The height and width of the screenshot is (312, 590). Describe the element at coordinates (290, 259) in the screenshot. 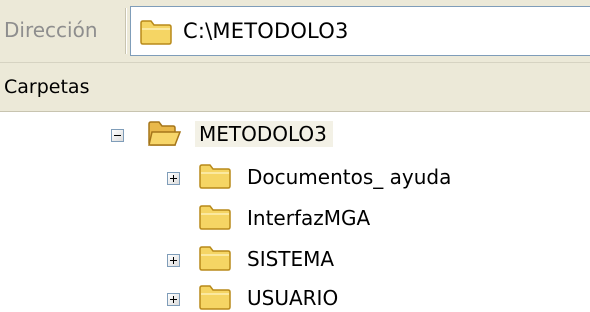

I see `tree-label: SISTEMA` at that location.